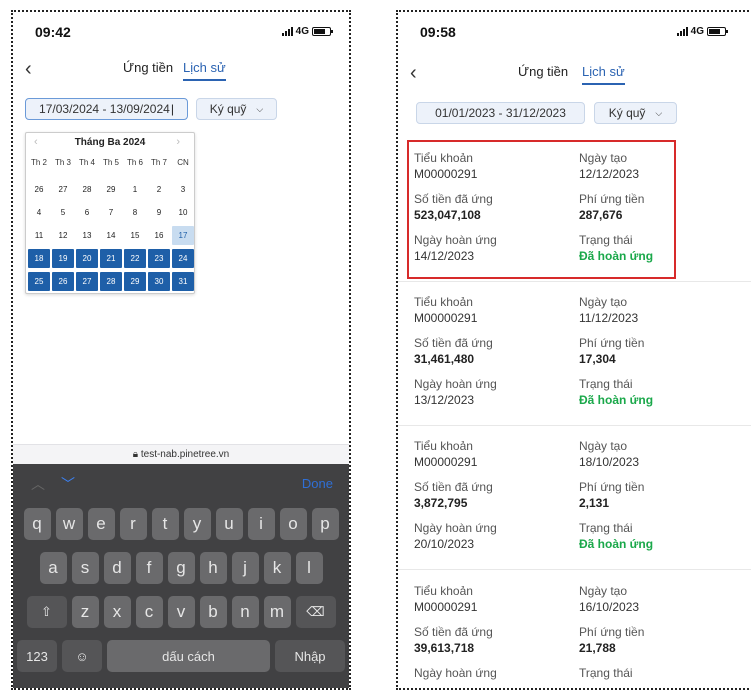  Describe the element at coordinates (500, 113) in the screenshot. I see `date-range-input: 01/01/2023 - 31/12/2023` at that location.